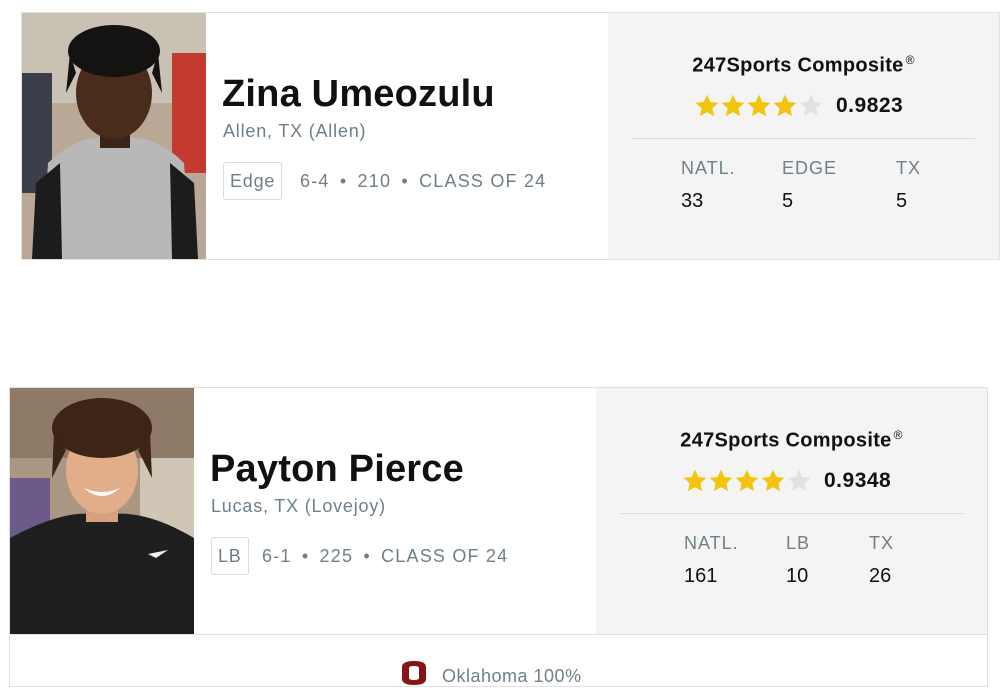 The width and height of the screenshot is (1000, 695). What do you see at coordinates (711, 560) in the screenshot?
I see `rank-national: NATL. 161` at bounding box center [711, 560].